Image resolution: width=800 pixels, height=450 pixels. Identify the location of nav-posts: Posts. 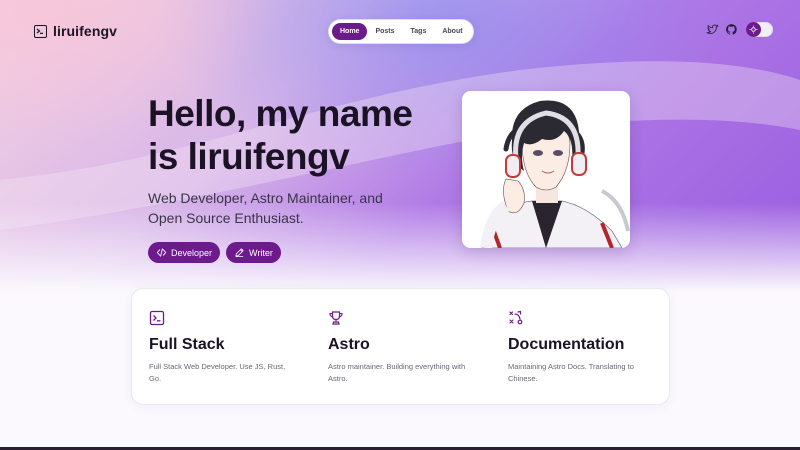
(384, 31).